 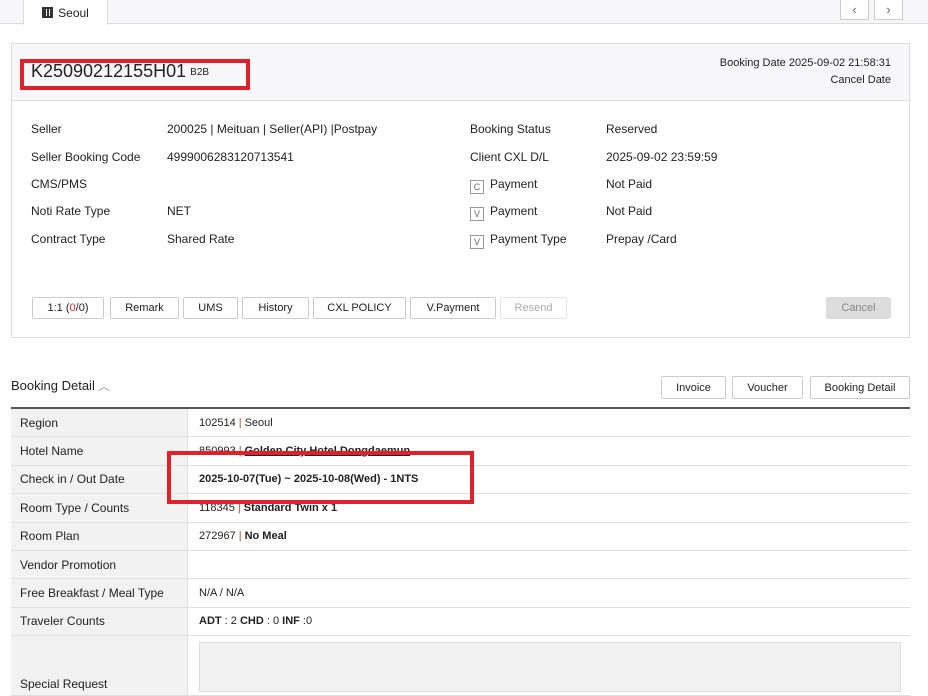 I want to click on table-row: Region 102514 | Seoul, so click(x=460, y=423).